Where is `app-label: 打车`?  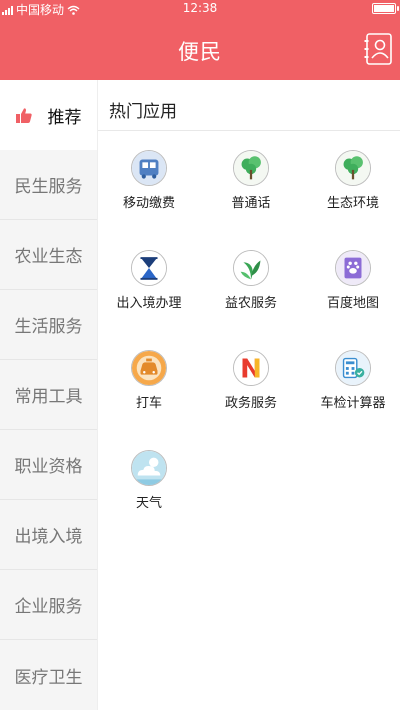 app-label: 打车 is located at coordinates (148, 403).